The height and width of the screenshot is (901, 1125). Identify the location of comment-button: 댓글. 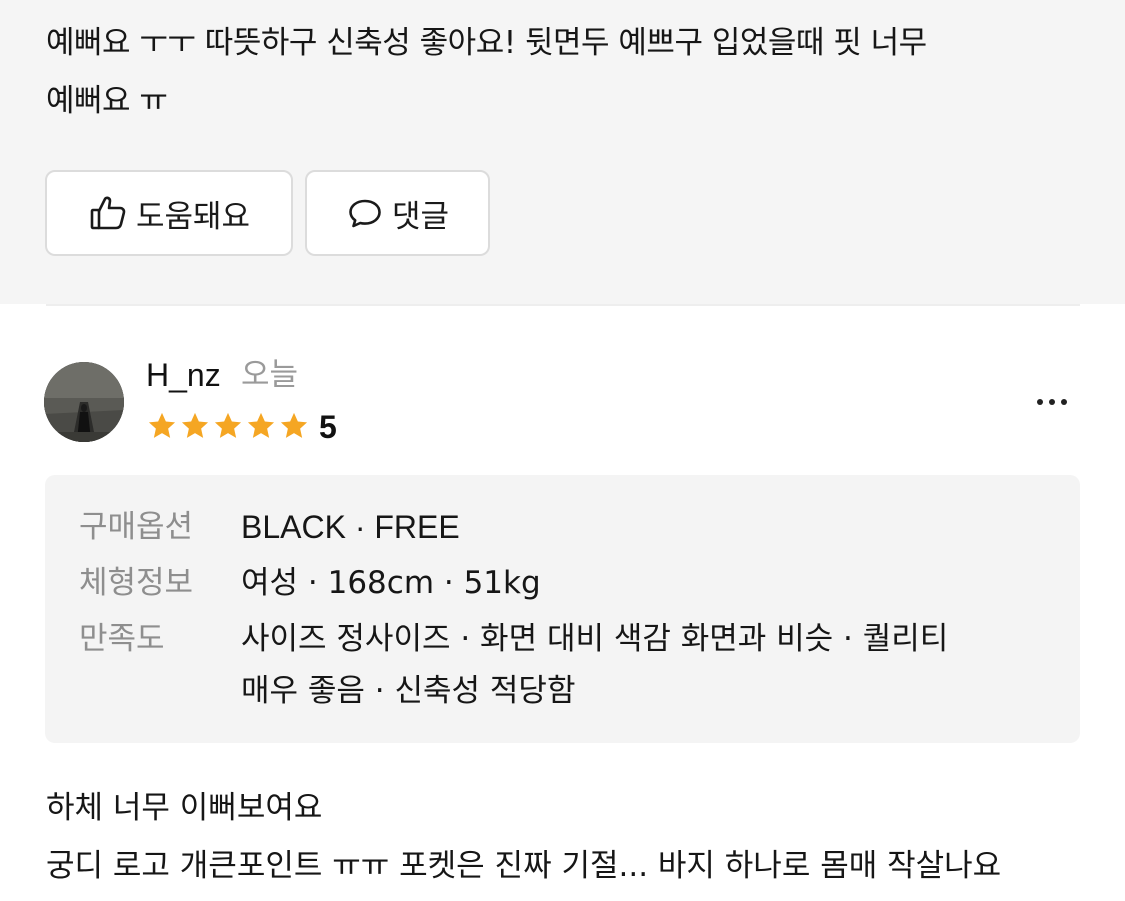
(397, 213).